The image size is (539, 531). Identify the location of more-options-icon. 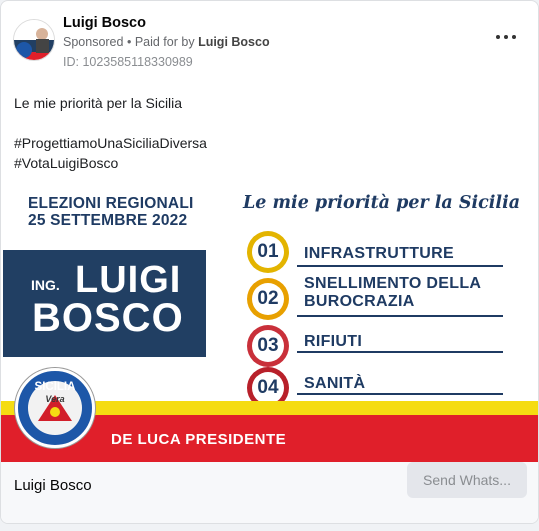
(506, 37).